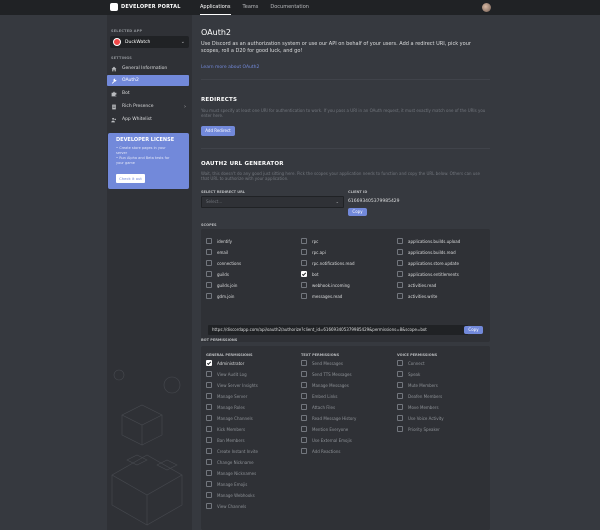  I want to click on permission-checkbox-kick-members: Kick Members, so click(225, 429).